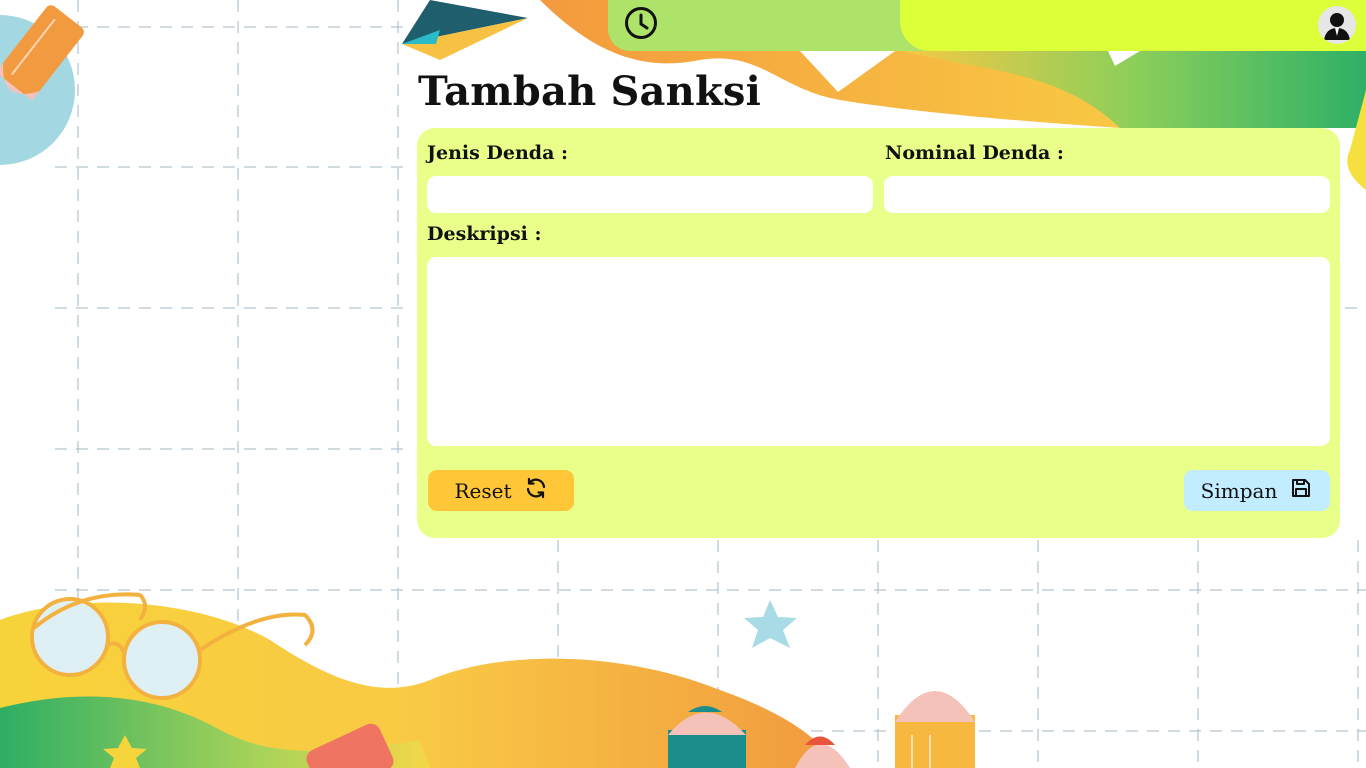 The width and height of the screenshot is (1366, 768). I want to click on floppy-disk-icon, so click(1301, 490).